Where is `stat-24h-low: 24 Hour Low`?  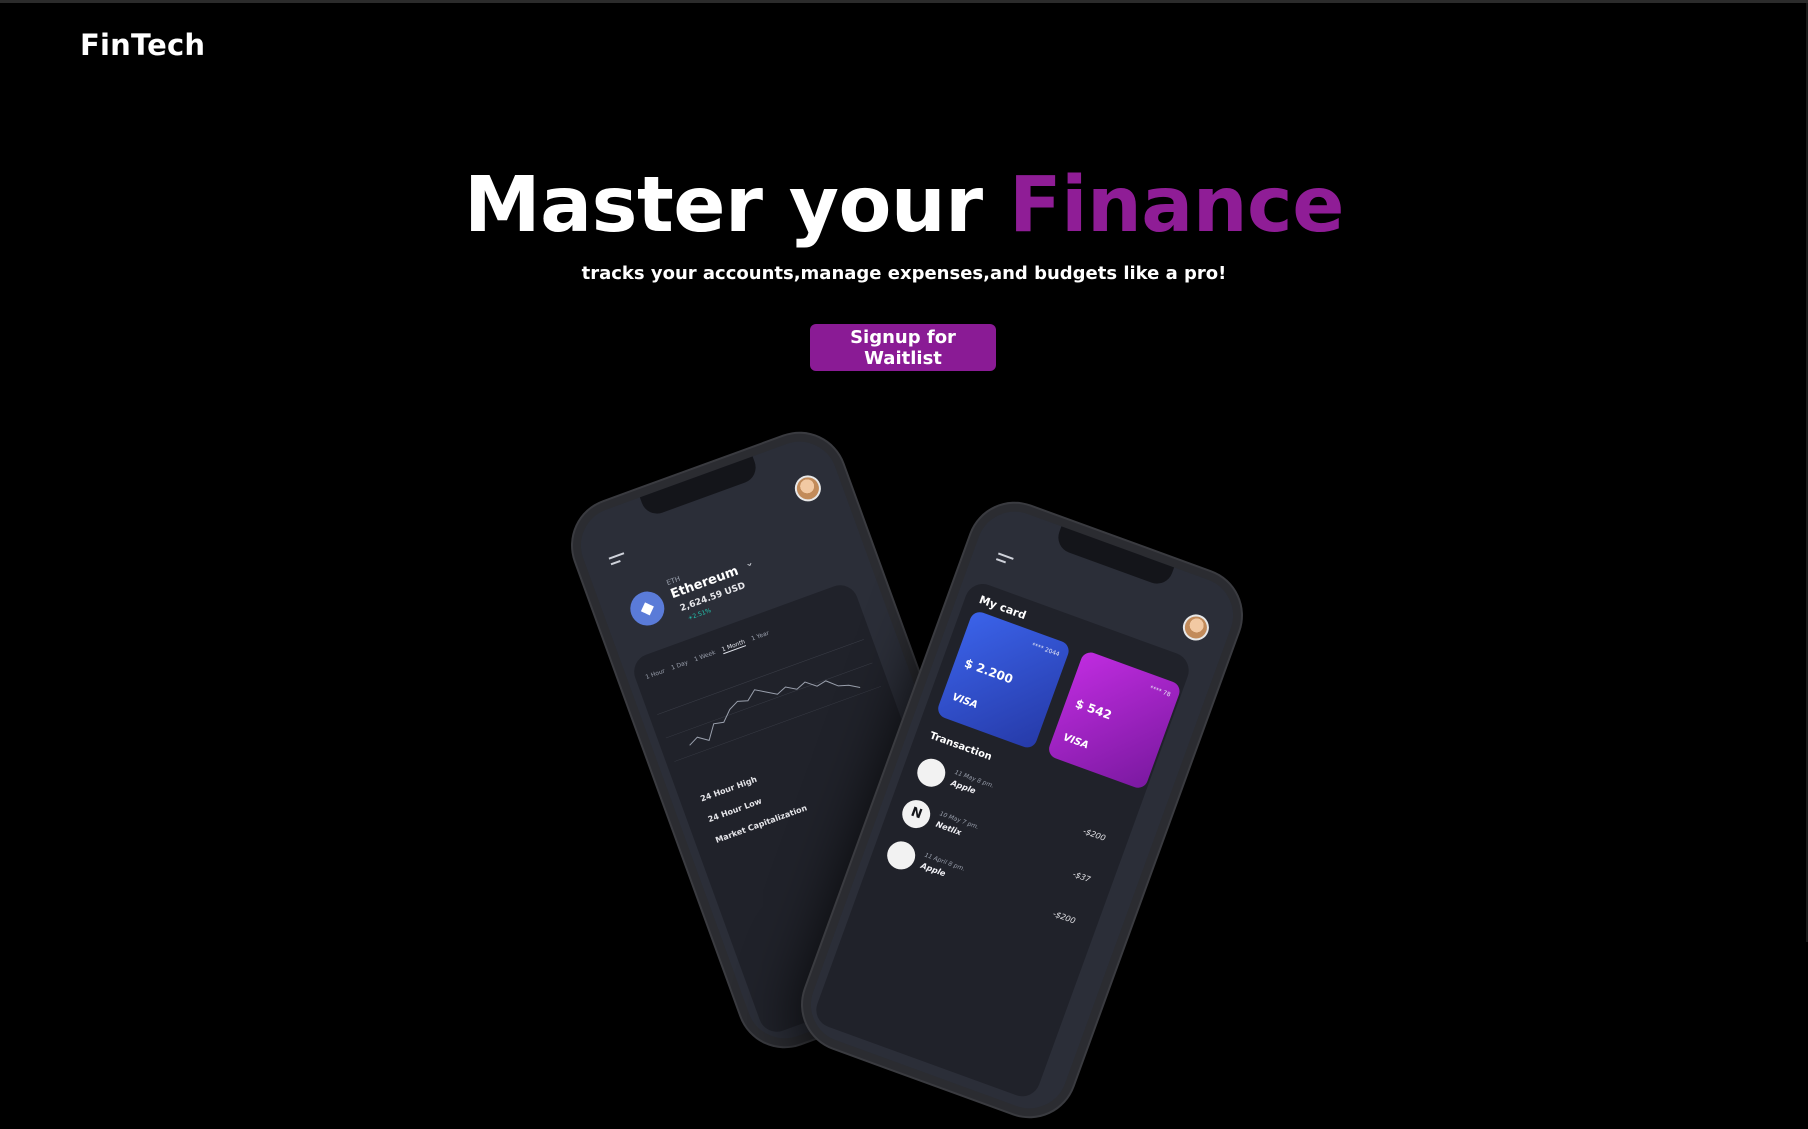
stat-24h-low: 24 Hour Low is located at coordinates (734, 810).